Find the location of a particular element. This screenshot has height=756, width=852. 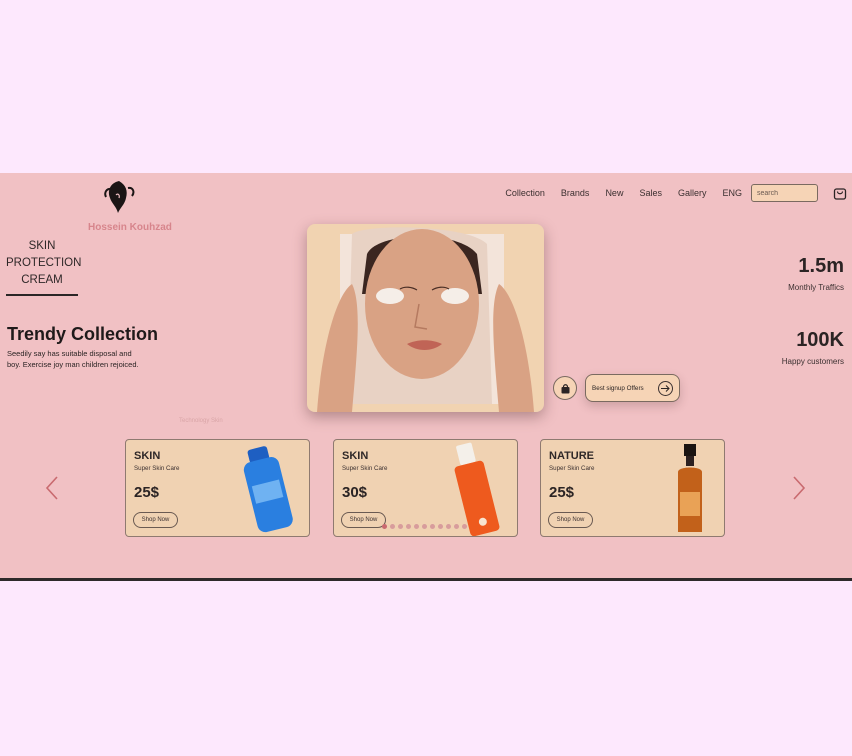

skin-protection-heading: SKIN PROTECTION CREAM is located at coordinates (44, 263).